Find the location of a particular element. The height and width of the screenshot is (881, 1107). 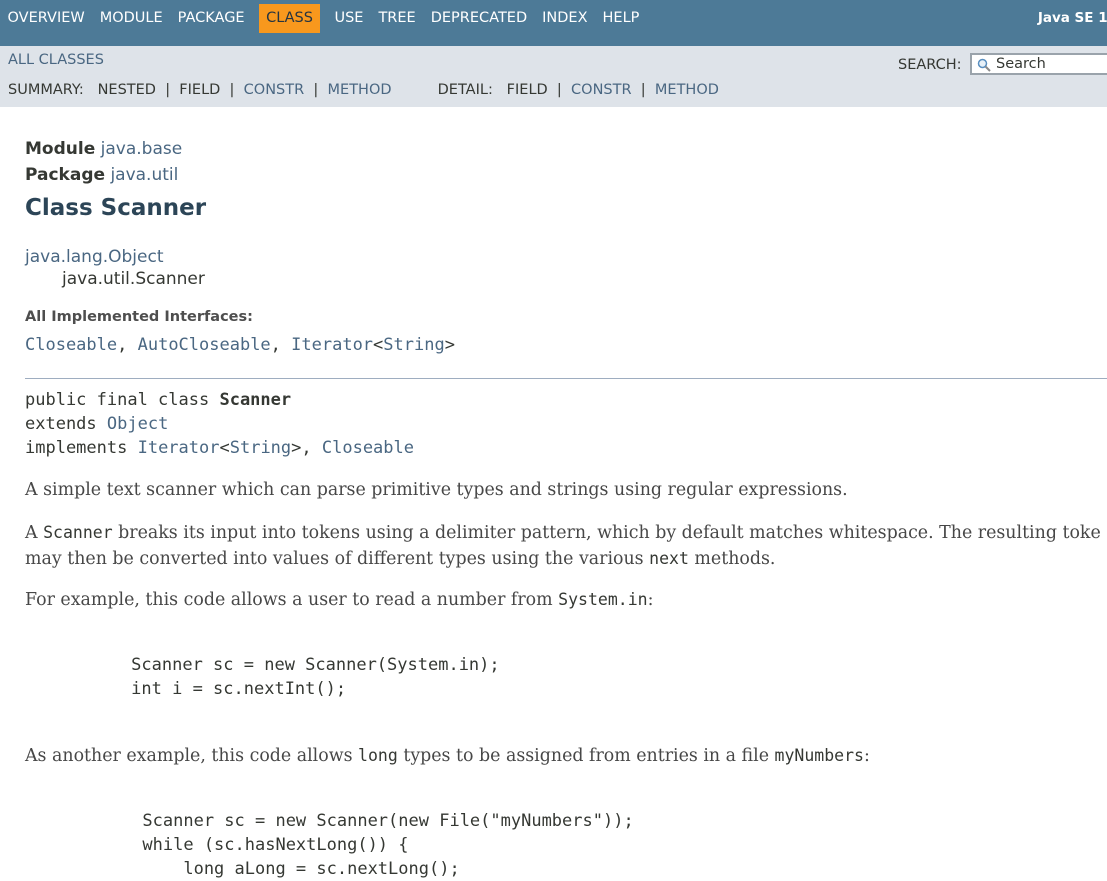

summary-label: SUMMARY: is located at coordinates (46, 90).